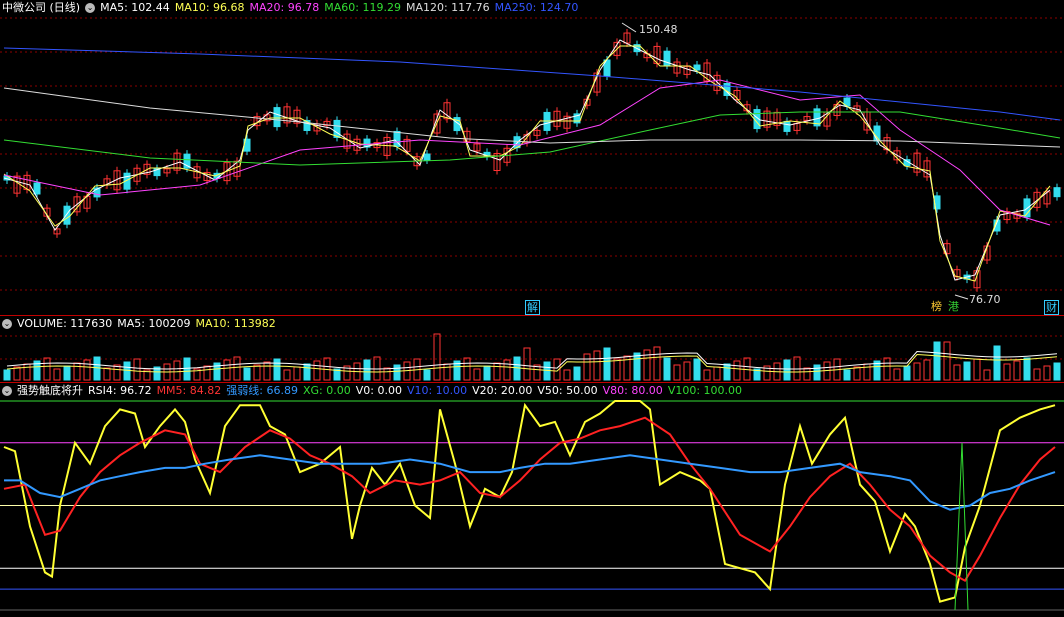  I want to click on ma120-label: MA120: 117.76, so click(447, 7).